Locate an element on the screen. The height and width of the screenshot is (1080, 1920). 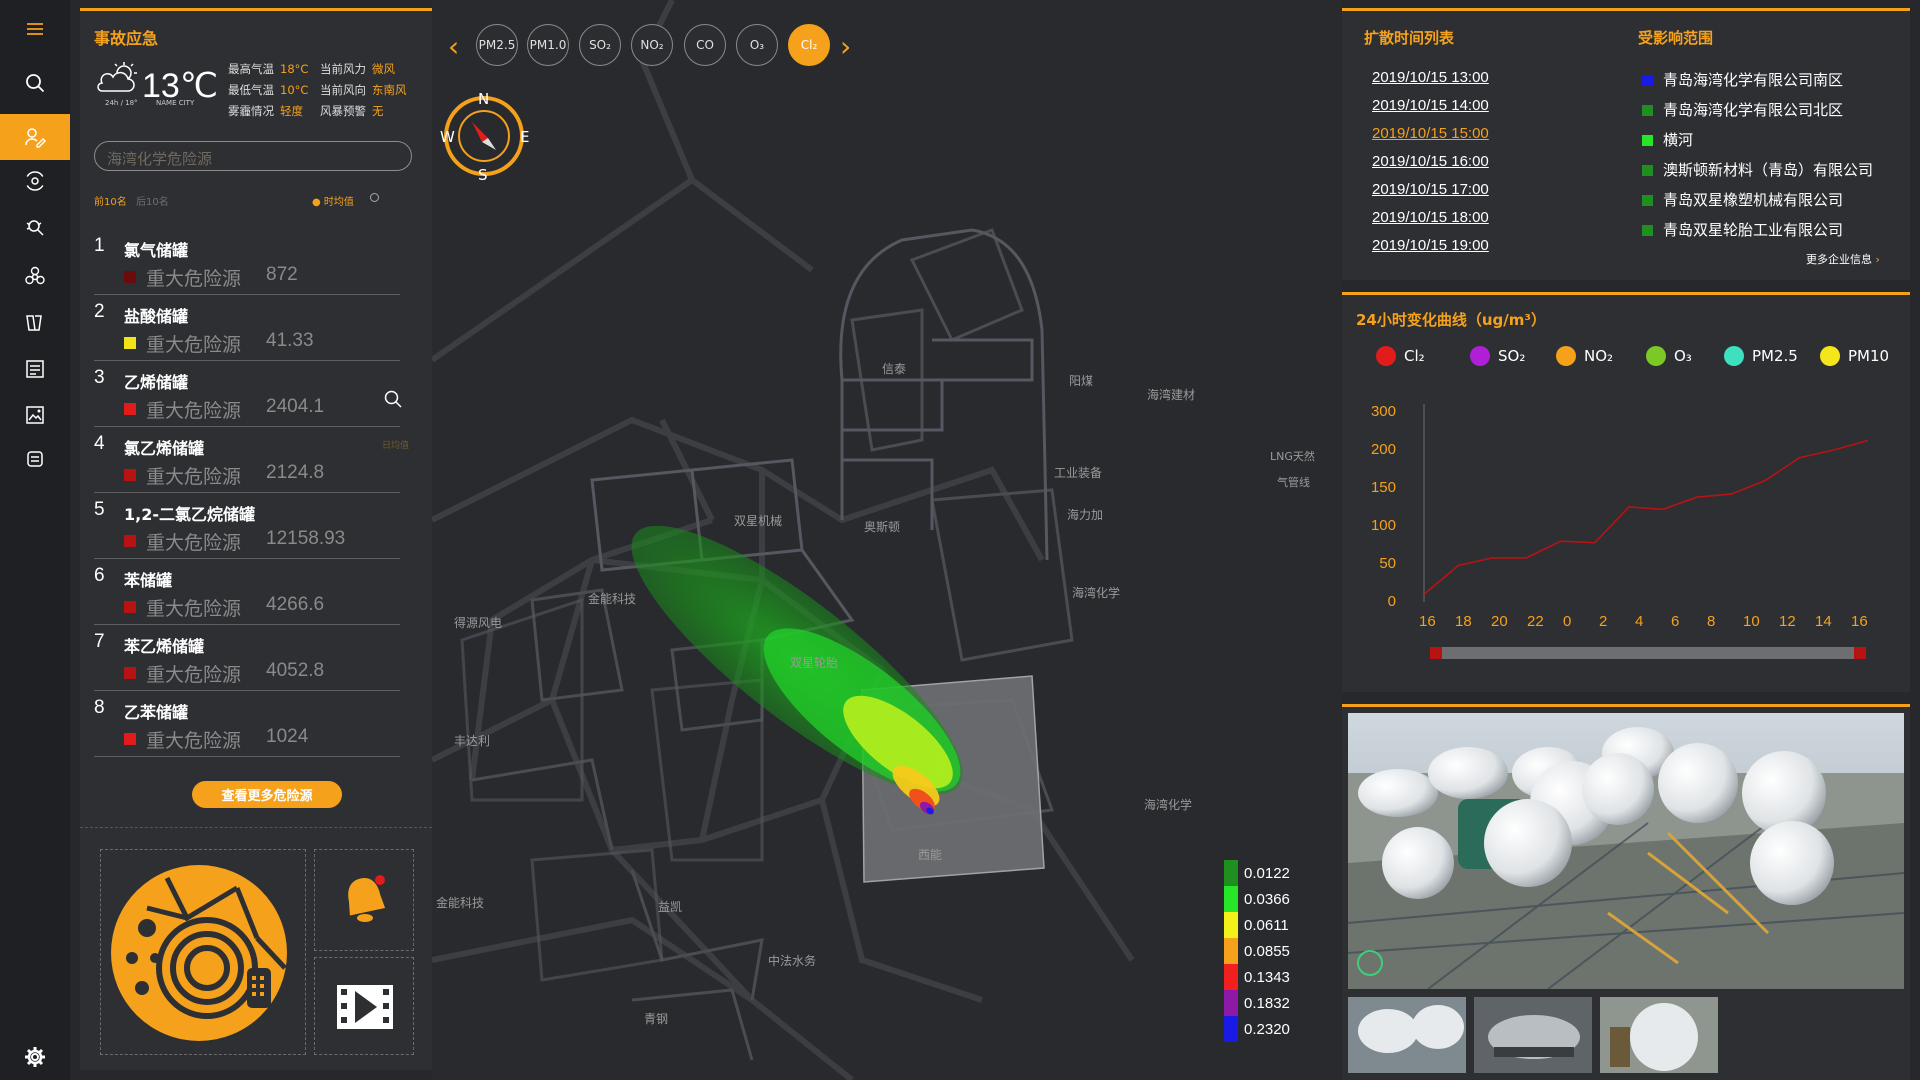
radar-tool is located at coordinates (203, 952).